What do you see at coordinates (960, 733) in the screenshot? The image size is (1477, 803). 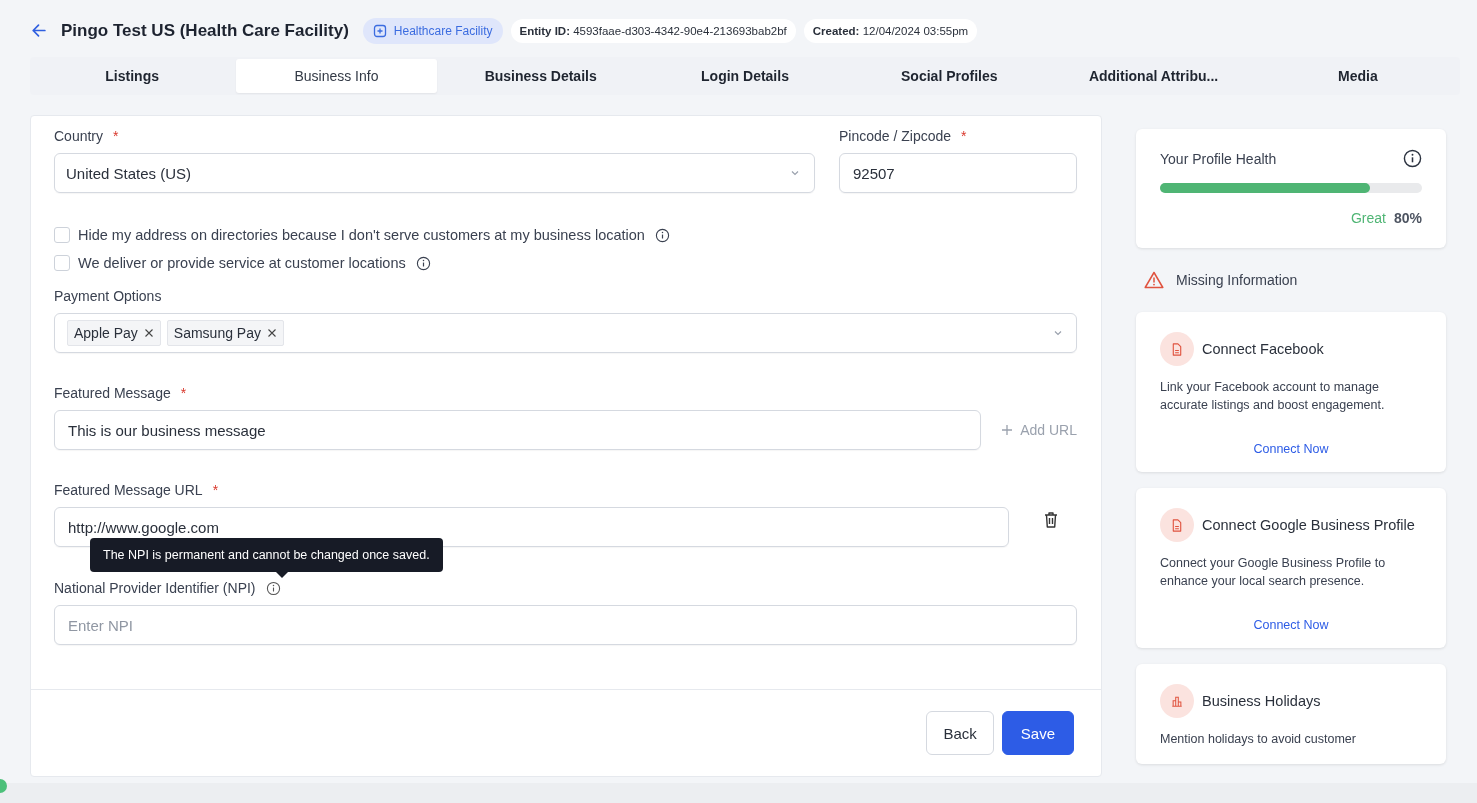 I see `back-button: Back` at bounding box center [960, 733].